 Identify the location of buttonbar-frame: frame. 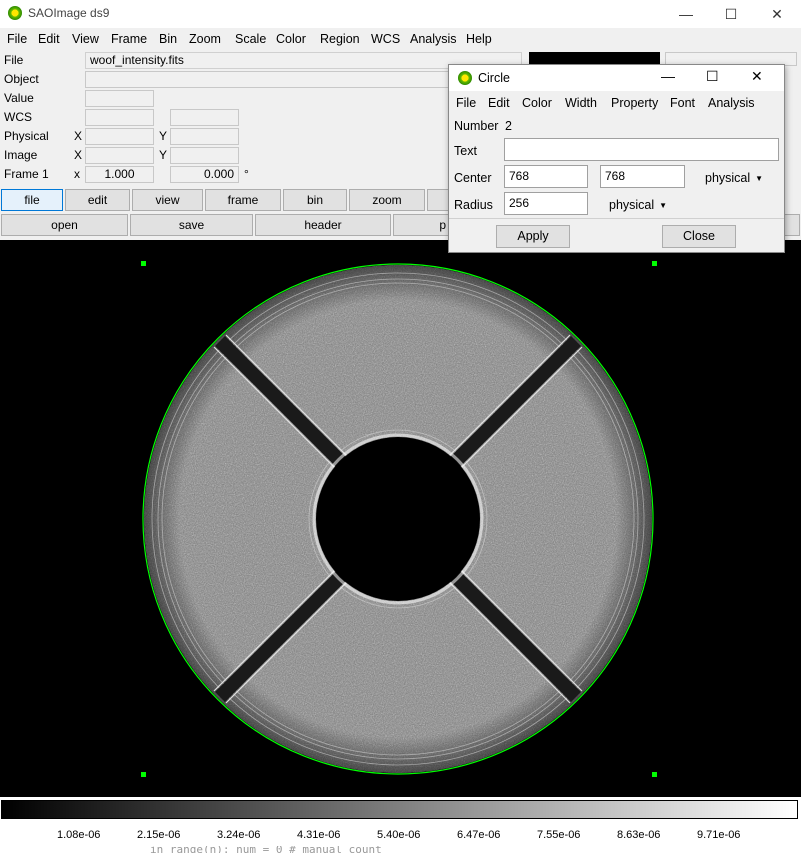
(243, 200).